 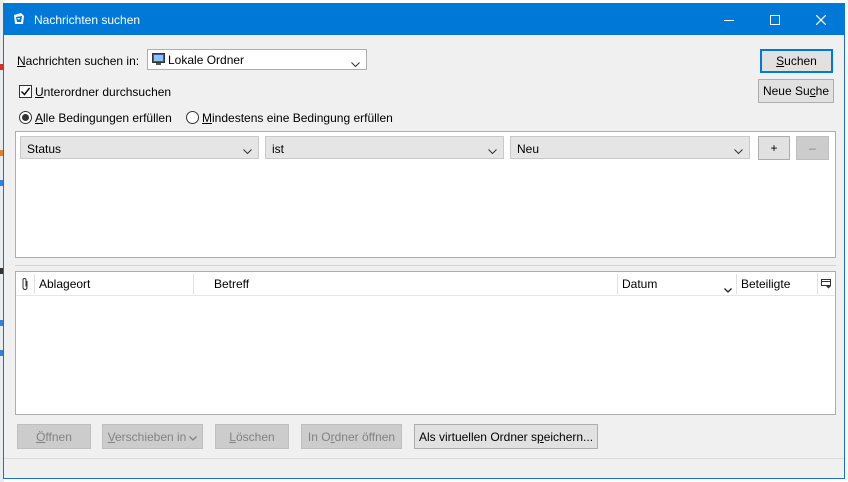 I want to click on pane-splitter, so click(x=425, y=265).